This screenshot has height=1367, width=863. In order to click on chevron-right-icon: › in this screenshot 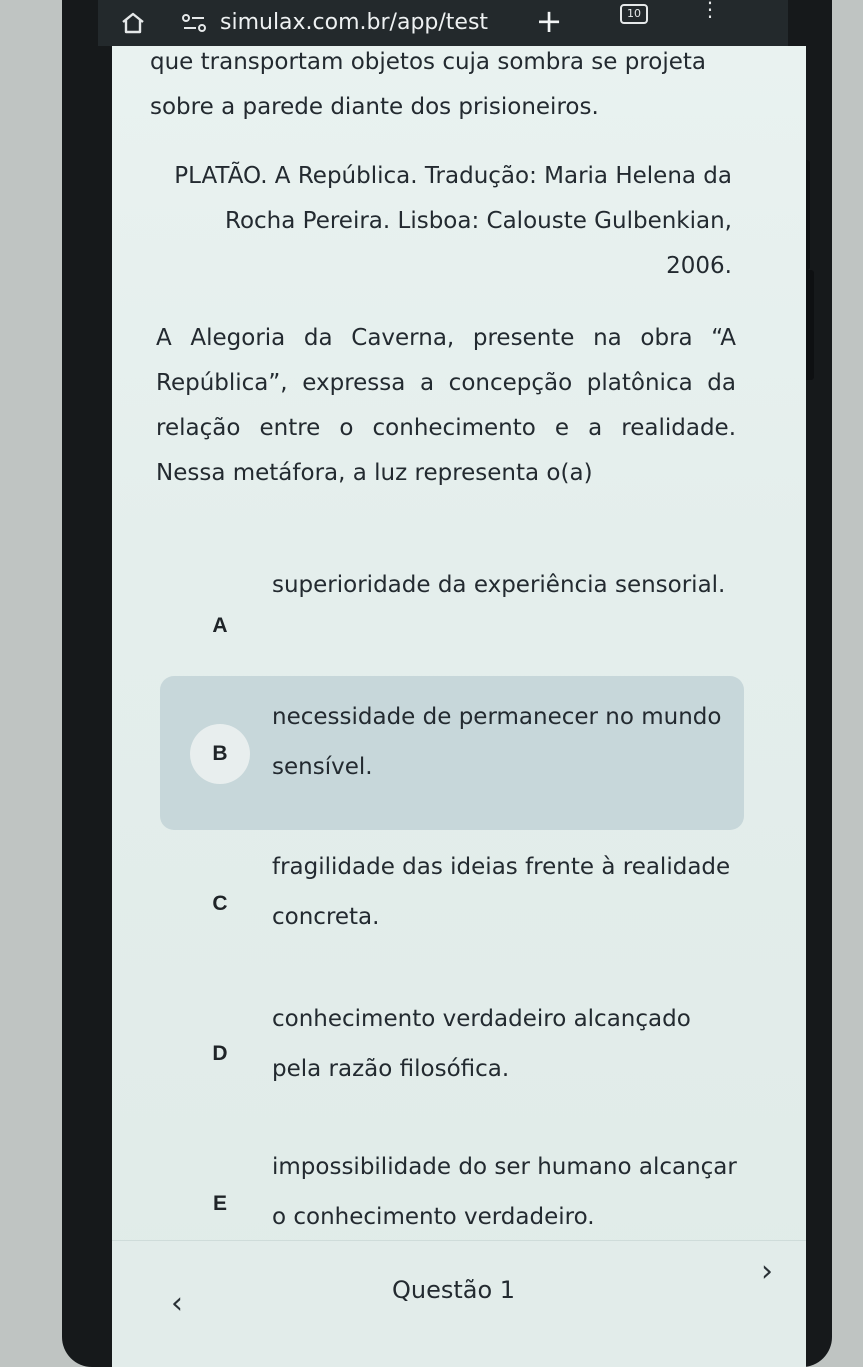, I will do `click(767, 1271)`.